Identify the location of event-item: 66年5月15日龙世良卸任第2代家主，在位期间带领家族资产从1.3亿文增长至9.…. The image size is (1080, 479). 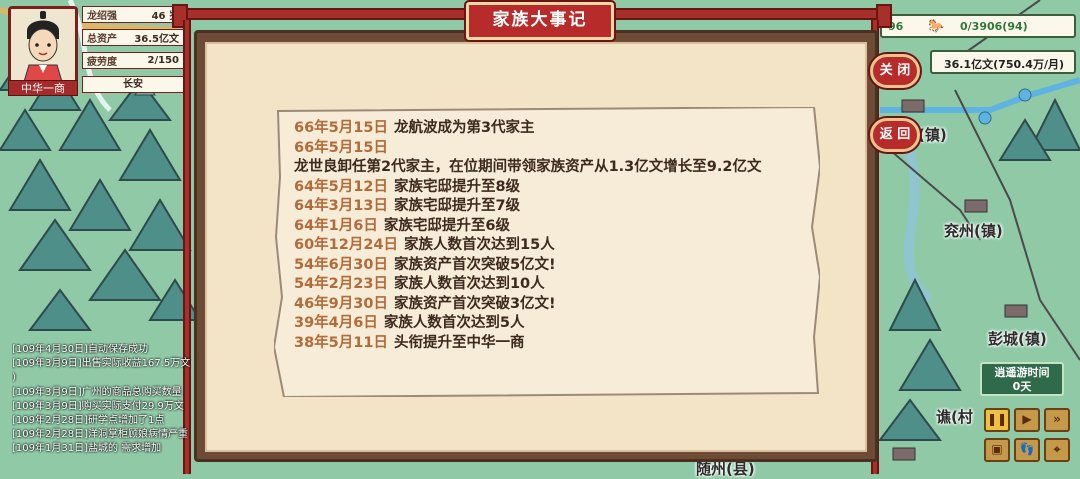
(549, 158).